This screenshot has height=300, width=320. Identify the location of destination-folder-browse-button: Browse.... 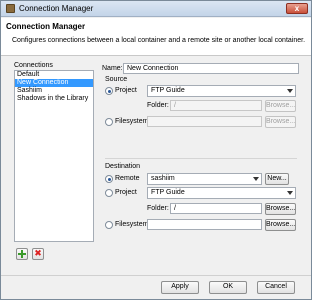
(280, 209).